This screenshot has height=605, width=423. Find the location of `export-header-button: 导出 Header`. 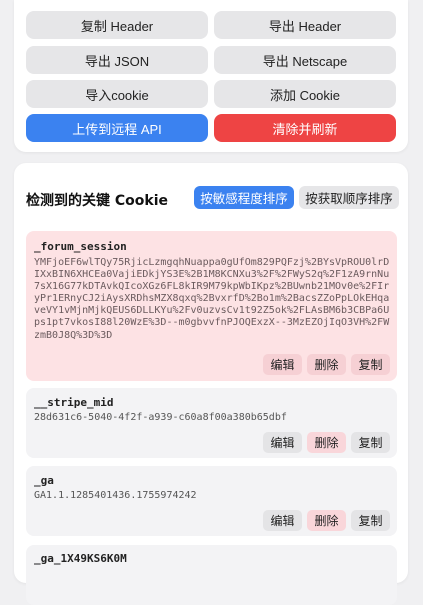

export-header-button: 导出 Header is located at coordinates (305, 25).